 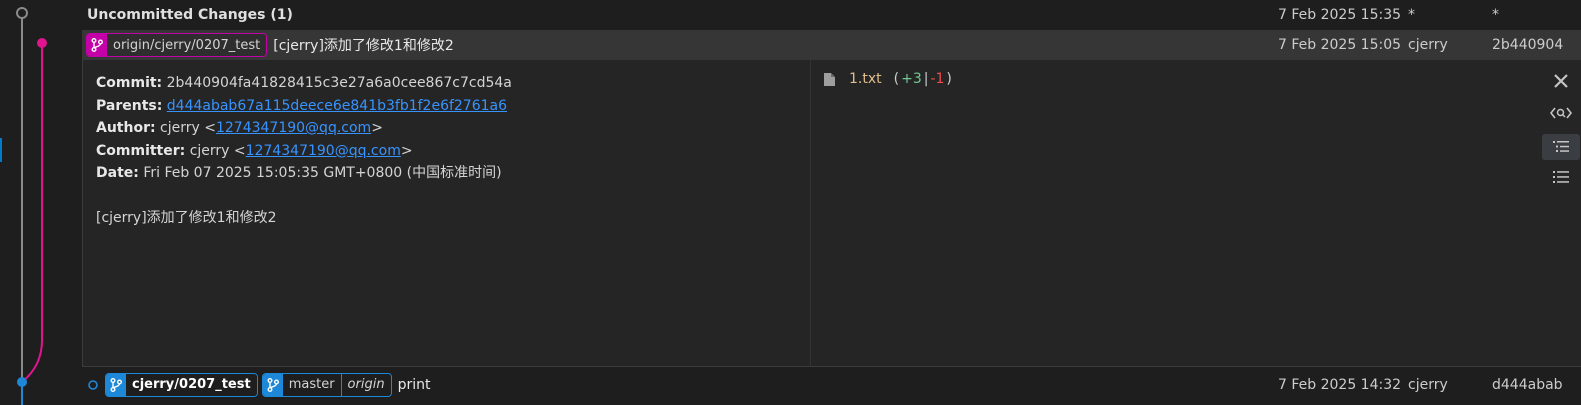 What do you see at coordinates (93, 384) in the screenshot?
I see `head-indicator-icon` at bounding box center [93, 384].